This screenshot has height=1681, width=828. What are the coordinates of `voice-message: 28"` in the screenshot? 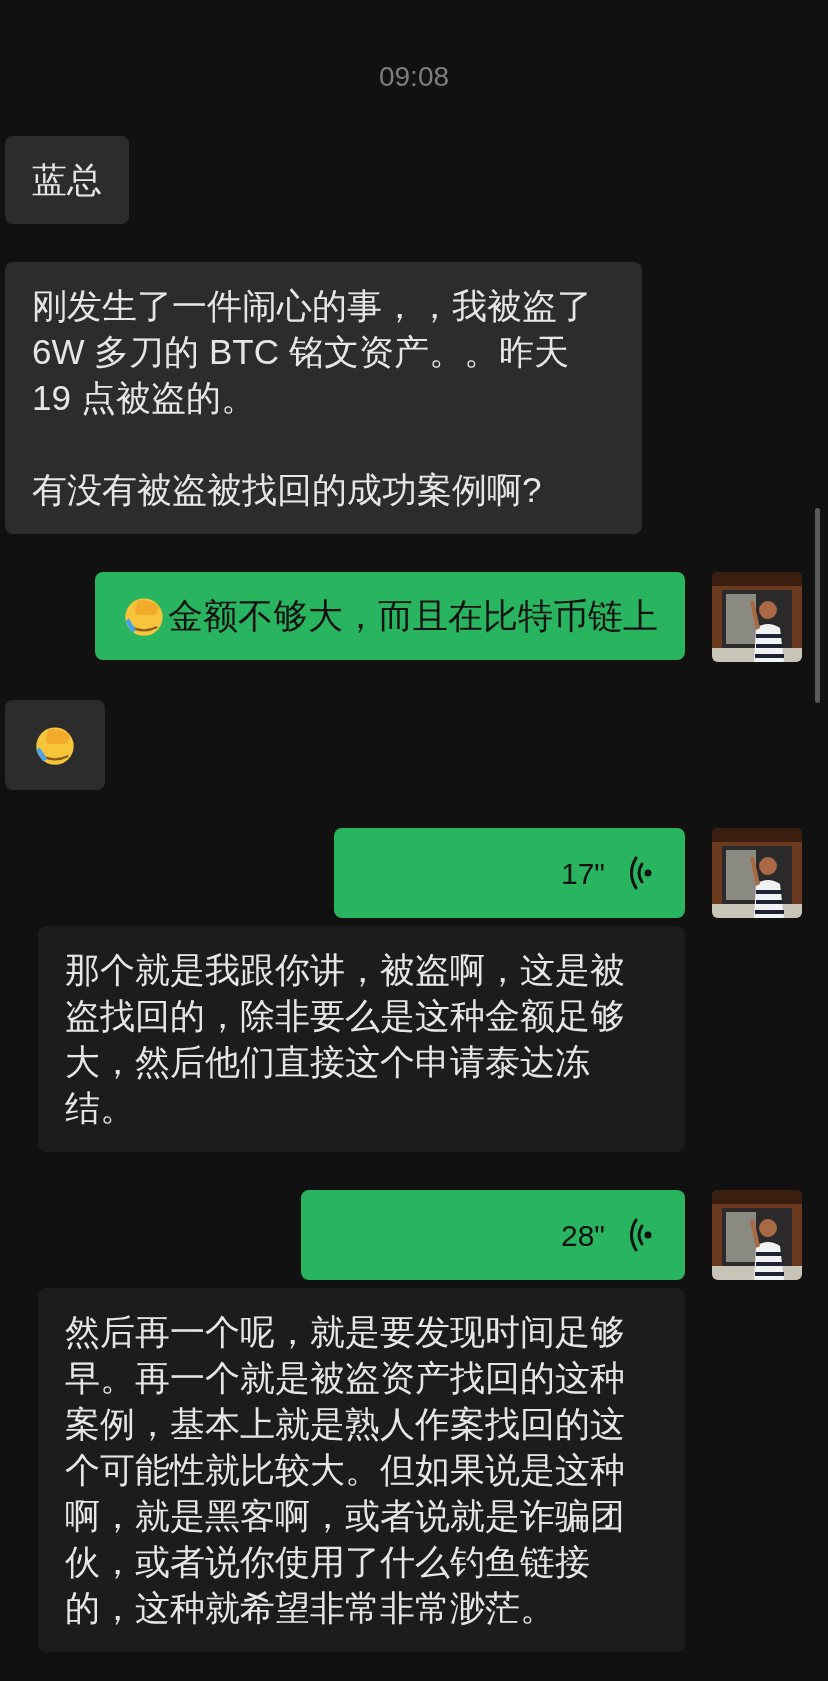 It's located at (493, 1235).